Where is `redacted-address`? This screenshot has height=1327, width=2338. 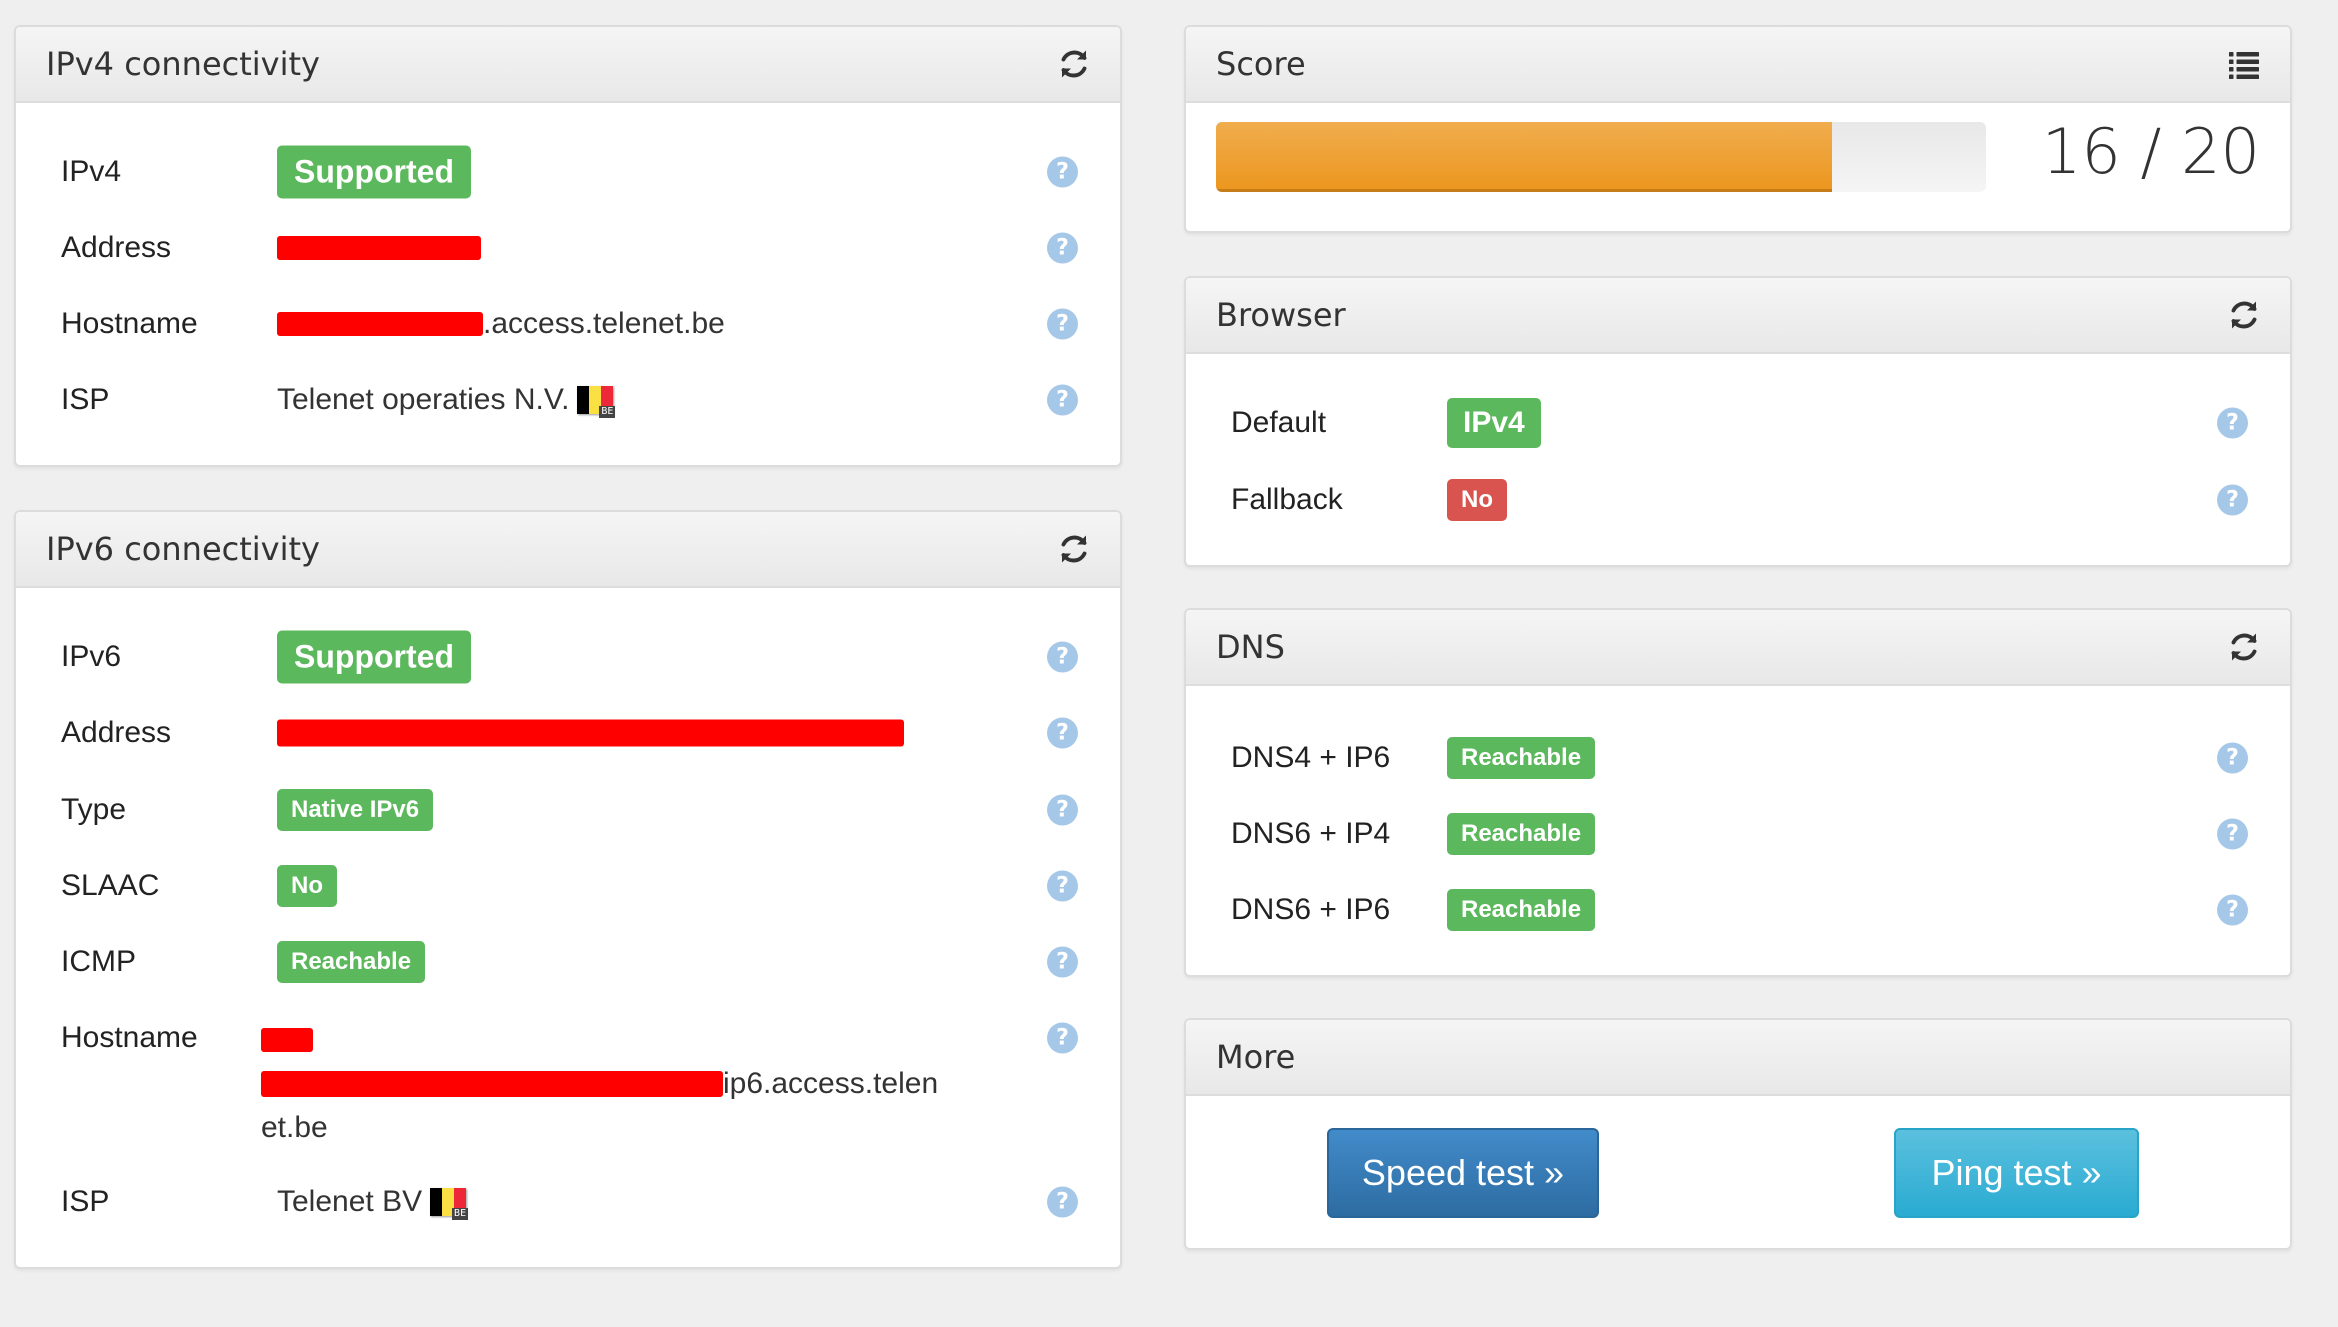 redacted-address is located at coordinates (379, 248).